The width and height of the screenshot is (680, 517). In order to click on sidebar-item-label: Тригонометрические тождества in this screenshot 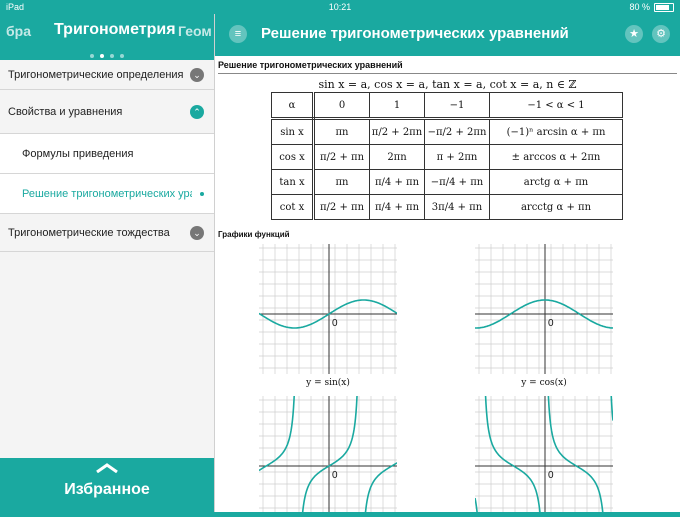, I will do `click(89, 232)`.